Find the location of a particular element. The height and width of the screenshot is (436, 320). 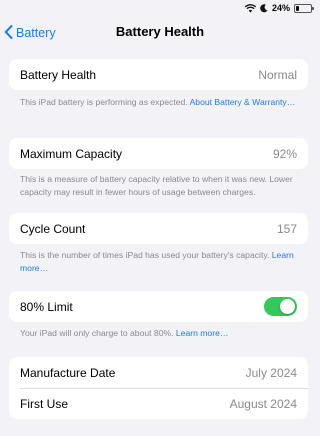

limit-row: 80% Limit is located at coordinates (158, 306).